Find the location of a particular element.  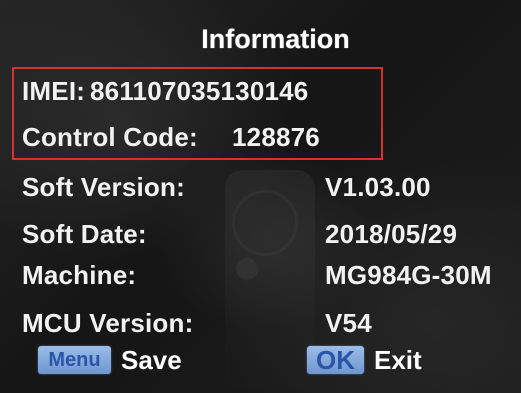

machine-value: MG984G-30M is located at coordinates (408, 275).